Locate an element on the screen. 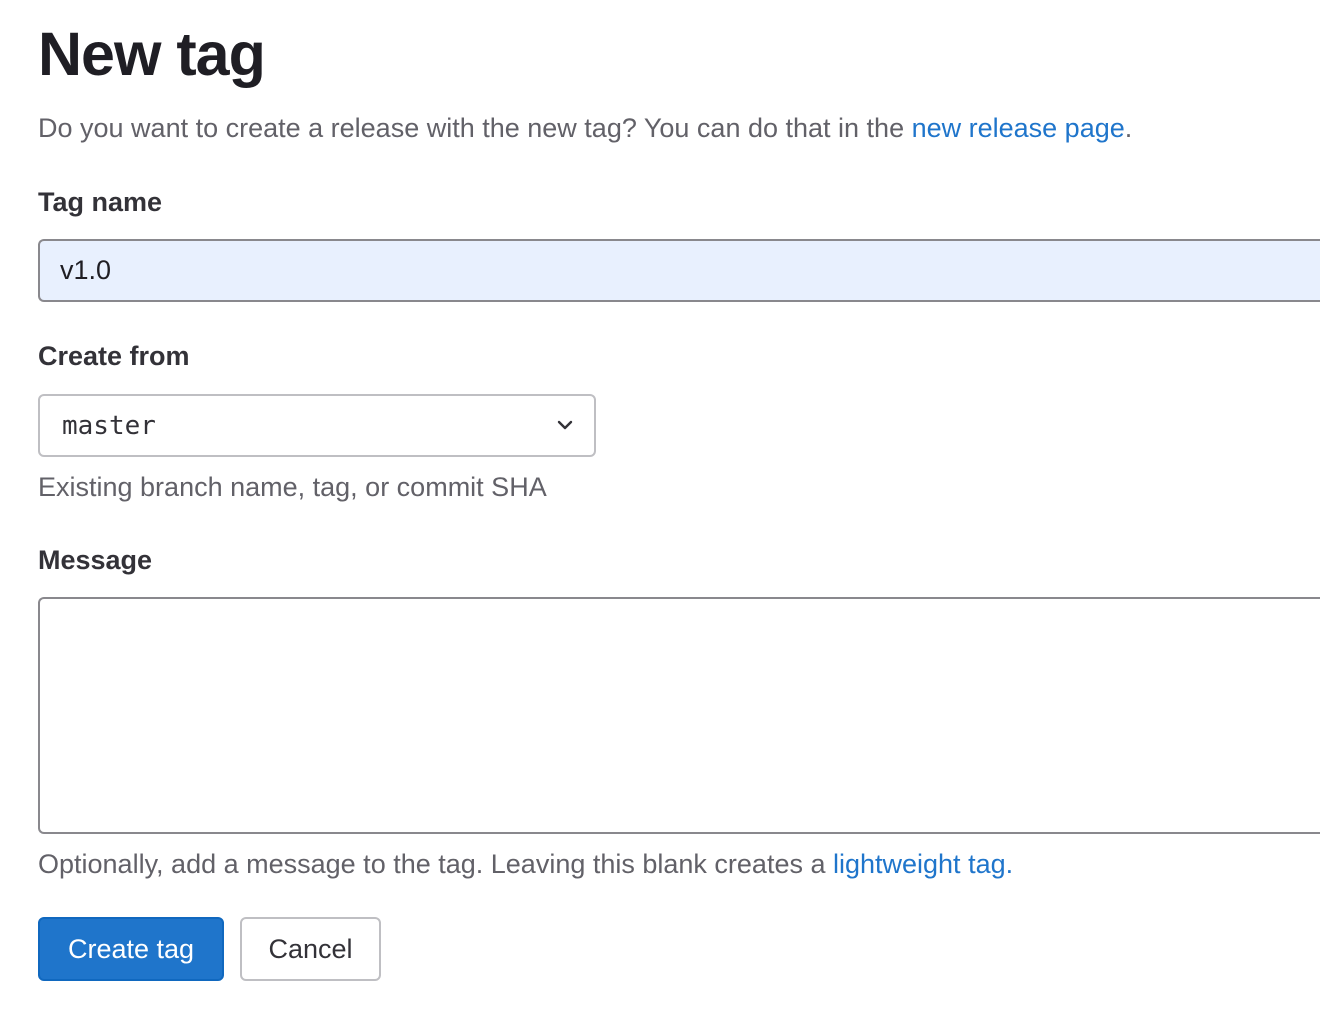  release-hint-end: . is located at coordinates (1128, 128).